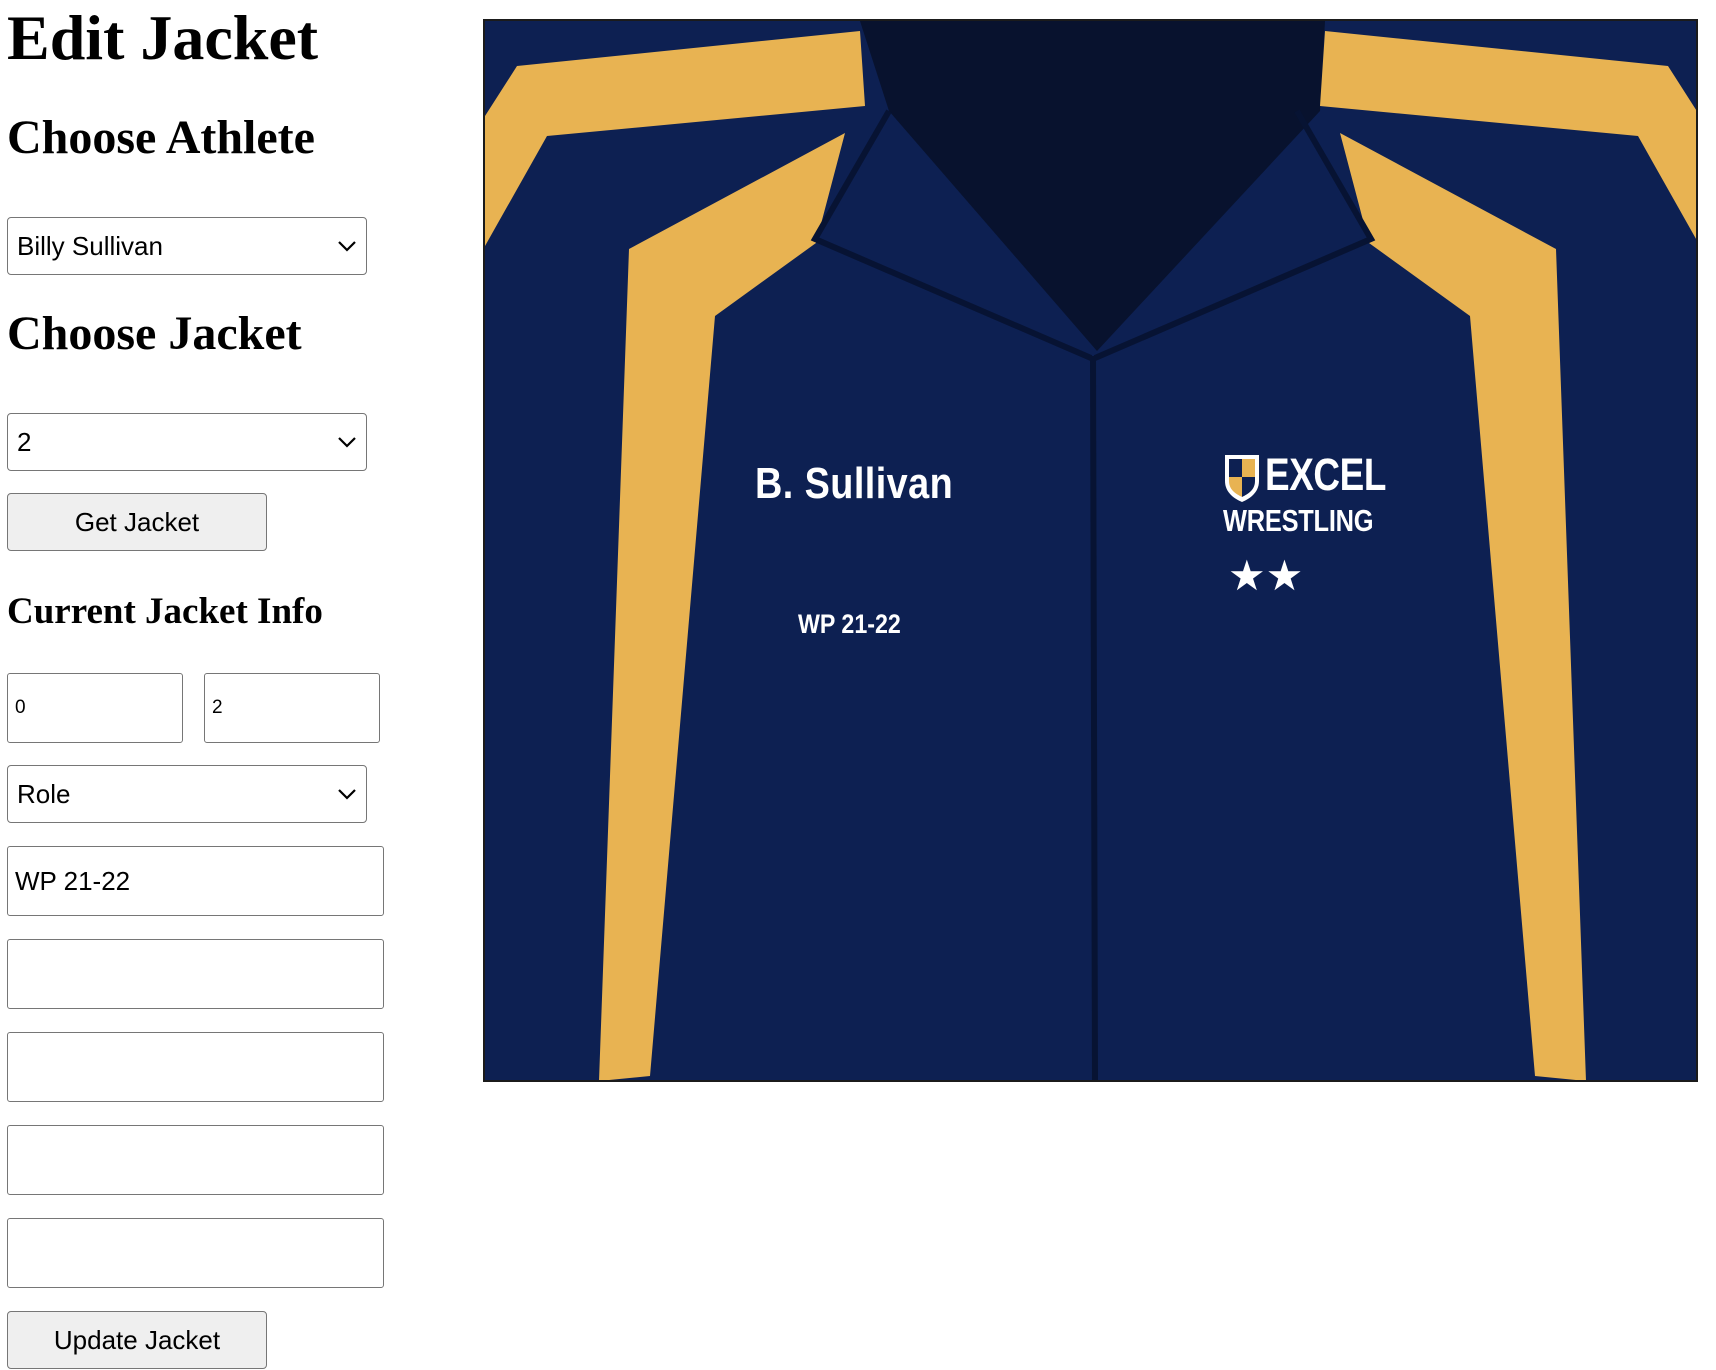  I want to click on choose-athlete-heading: Choose Athlete, so click(161, 137).